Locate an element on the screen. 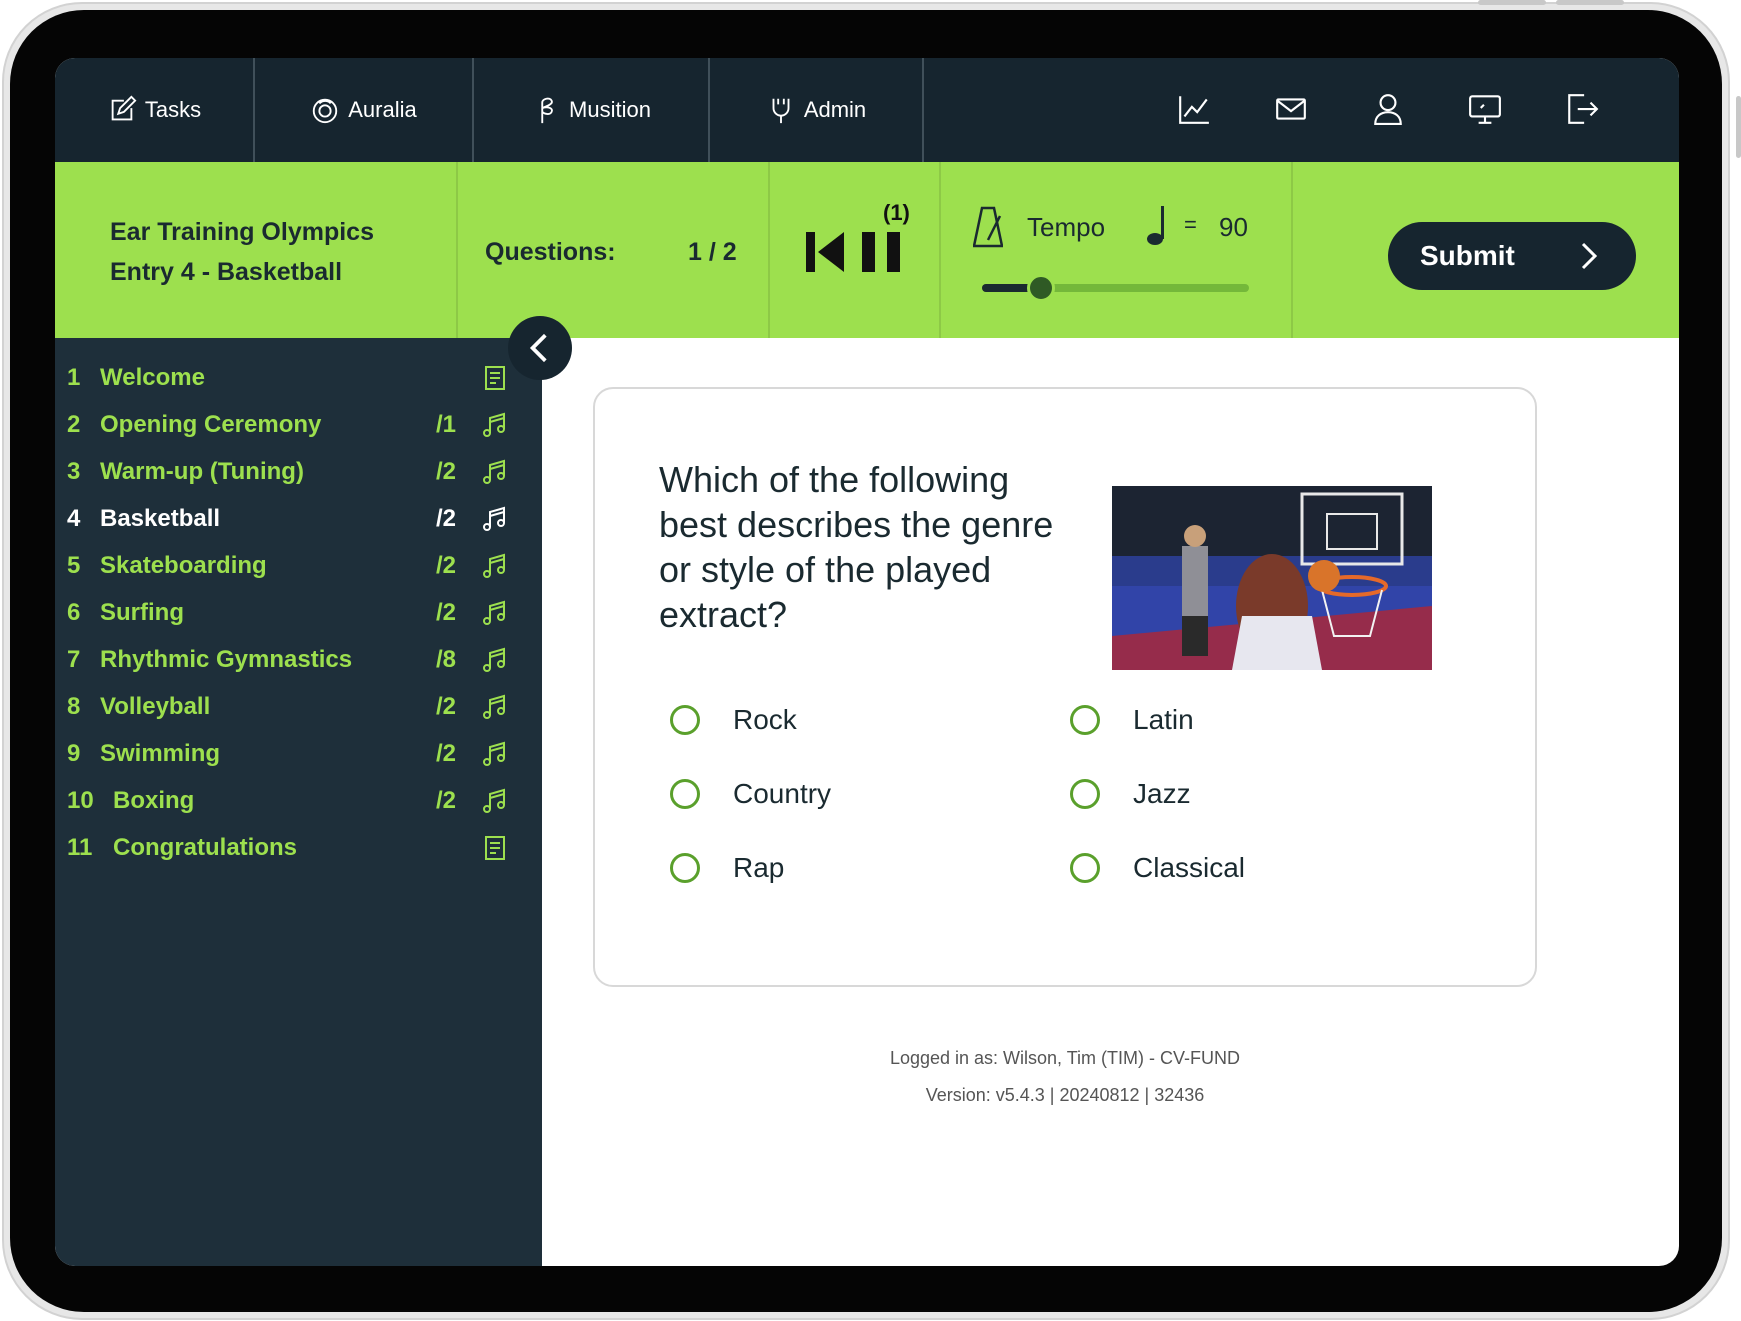  sidebar-item-swimming: 9 Swimming /2 is located at coordinates (298, 754).